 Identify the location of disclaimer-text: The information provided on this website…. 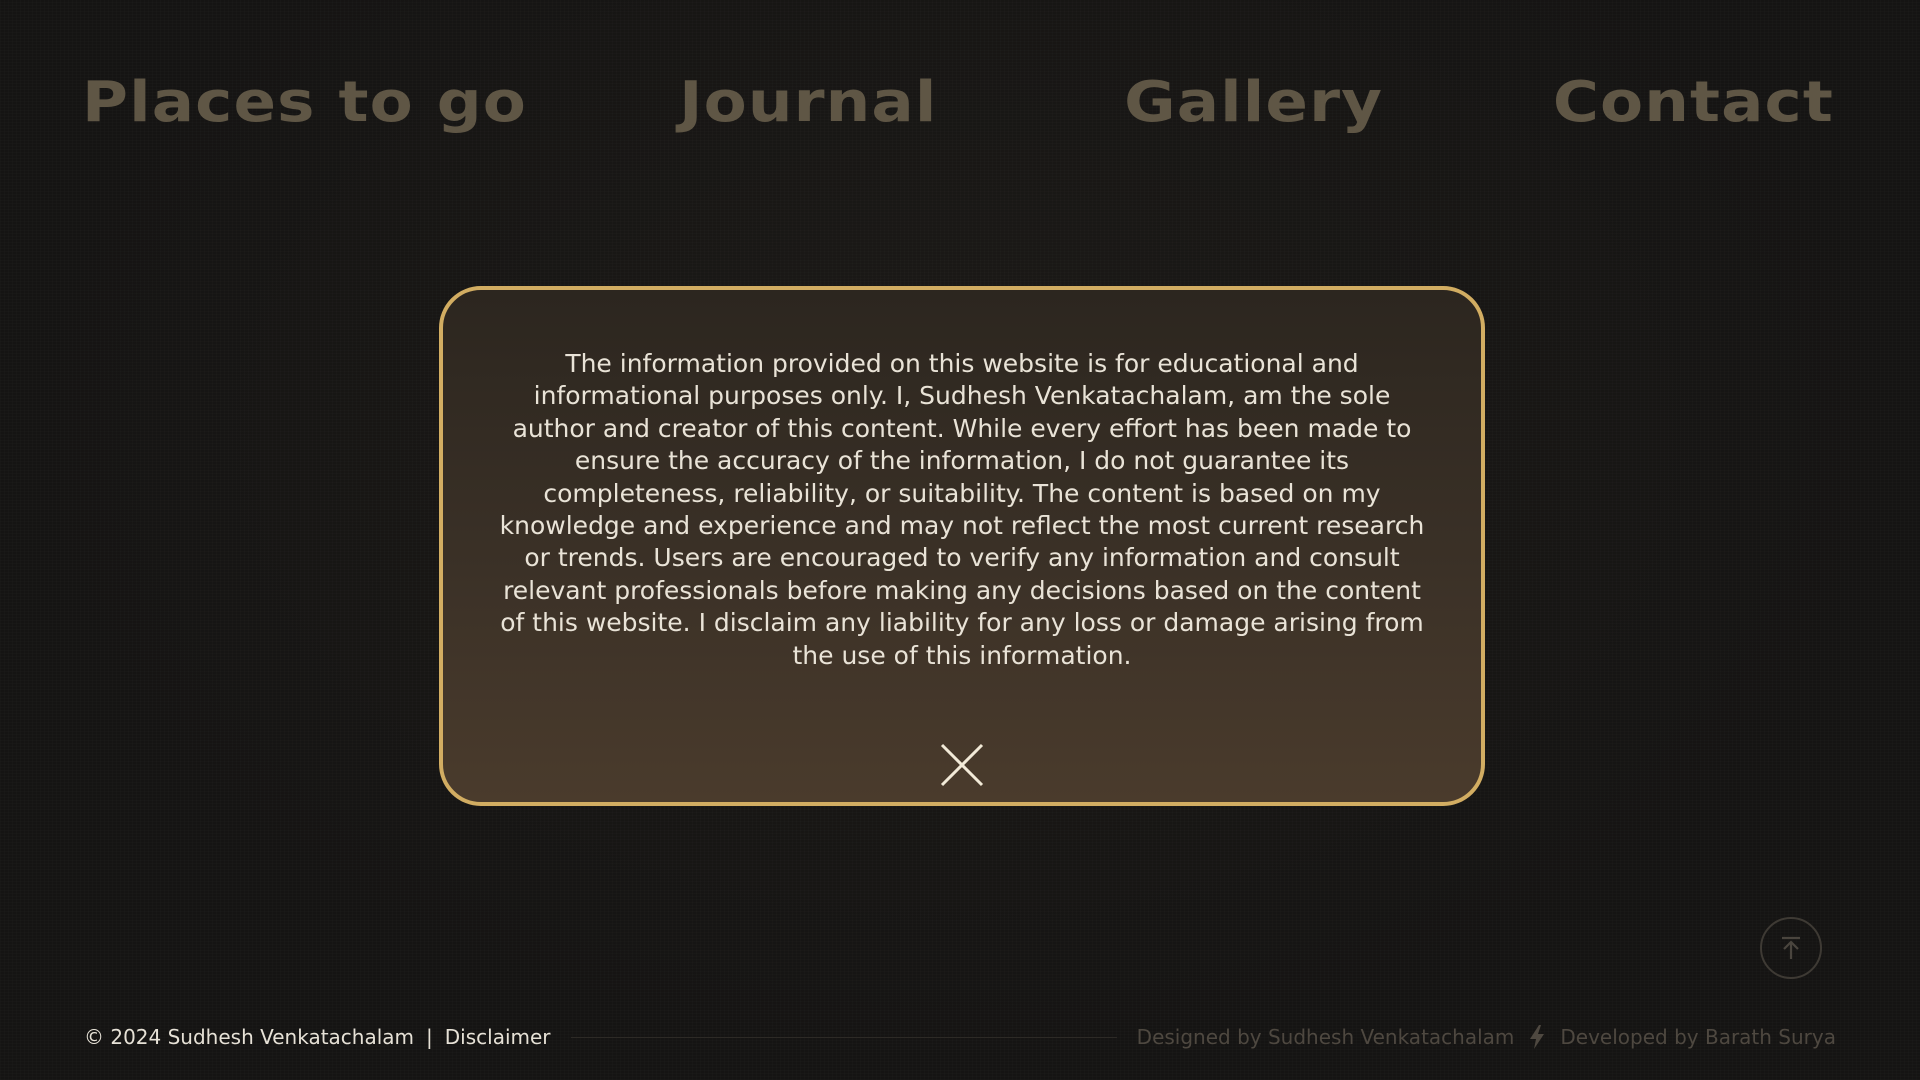
(962, 509).